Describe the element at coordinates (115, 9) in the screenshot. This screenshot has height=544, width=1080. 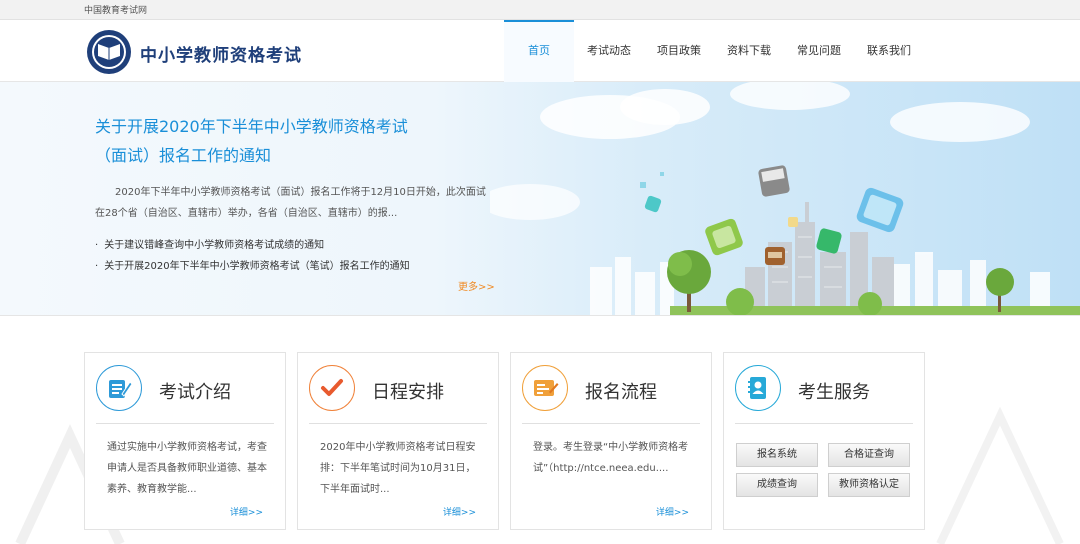
I see `top-strip-link: 中国教育考试网` at that location.